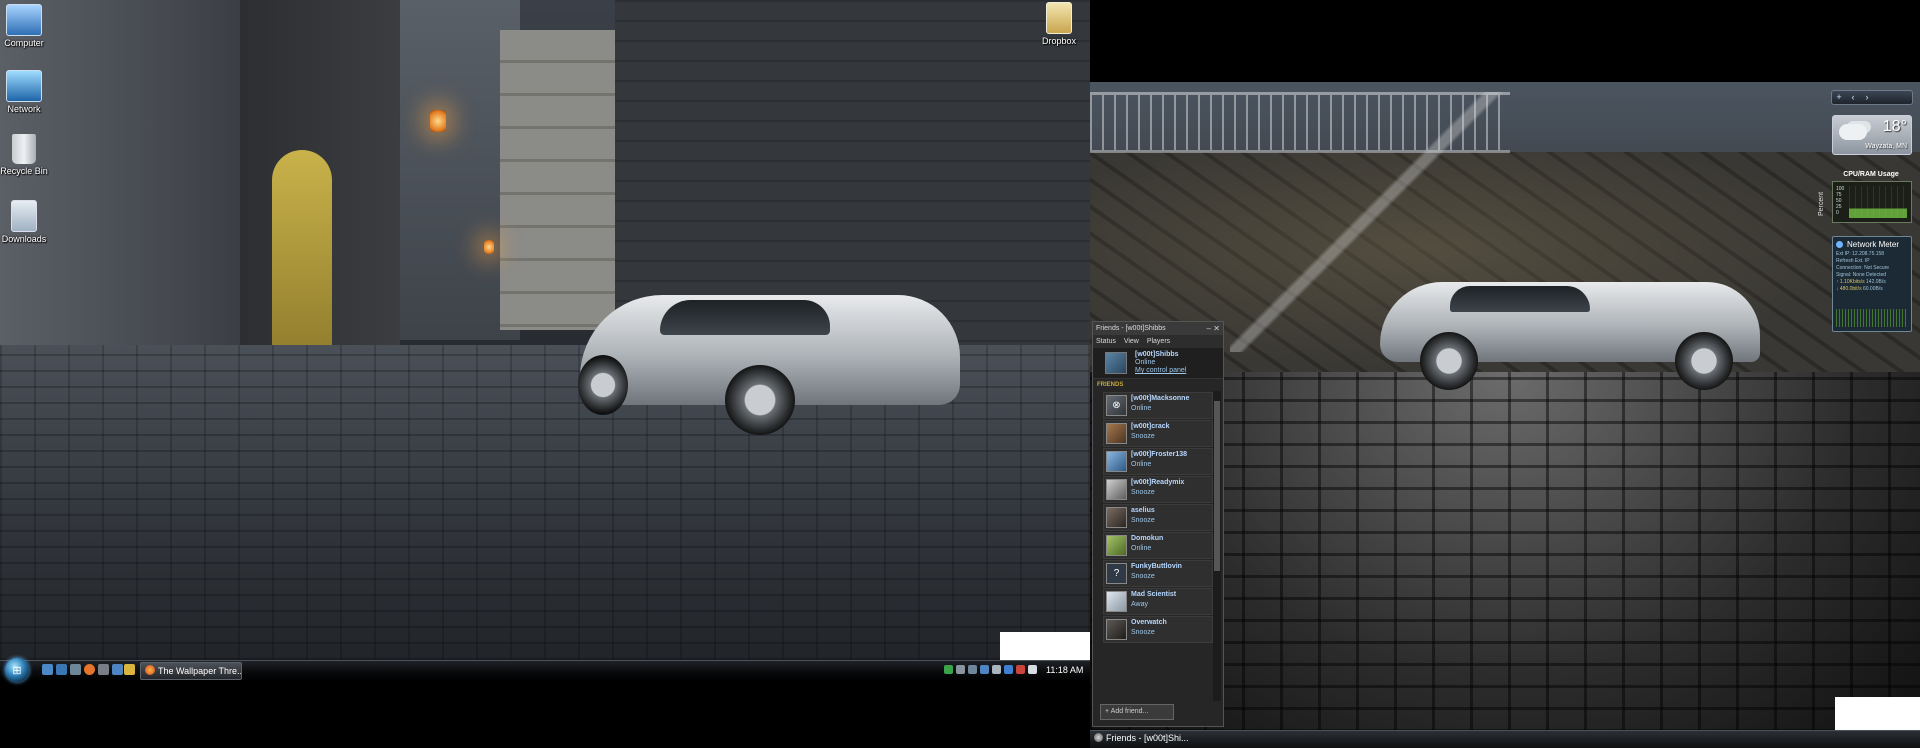 This screenshot has width=1920, height=748. Describe the element at coordinates (17, 670) in the screenshot. I see `windows-start-orb-icon: ⊞` at that location.